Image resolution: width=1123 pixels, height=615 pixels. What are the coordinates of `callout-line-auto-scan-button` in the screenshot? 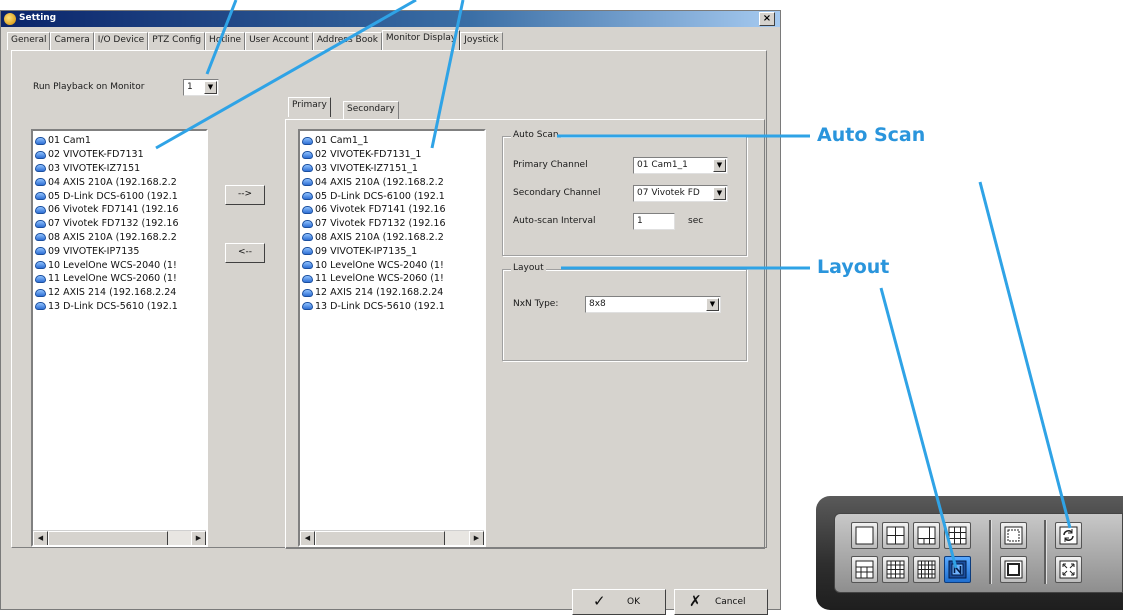 It's located at (1025, 355).